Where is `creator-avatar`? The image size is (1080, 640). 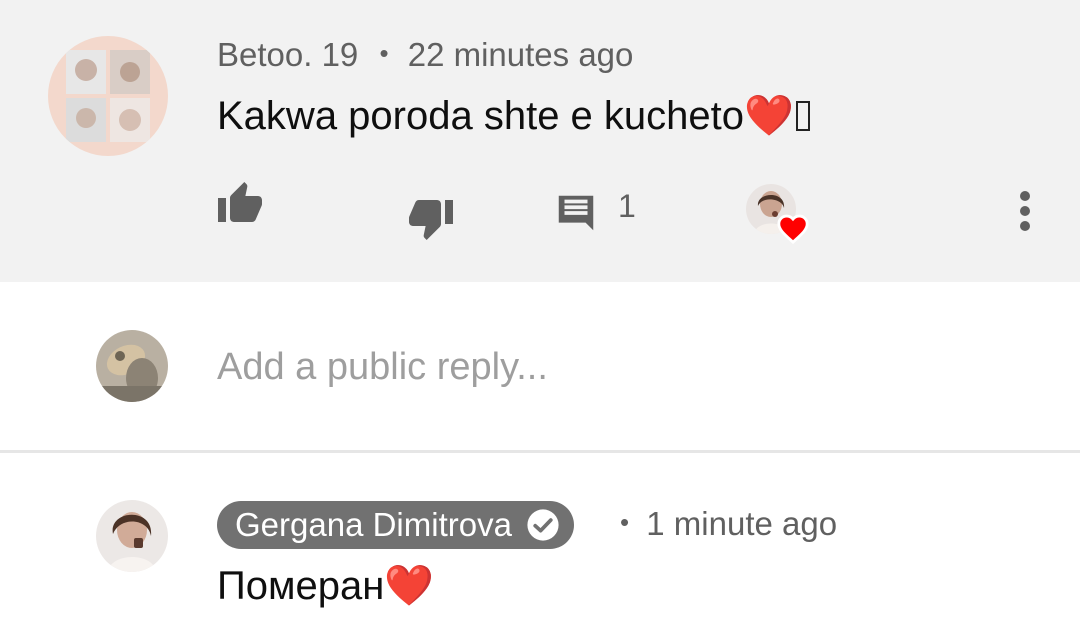 creator-avatar is located at coordinates (132, 536).